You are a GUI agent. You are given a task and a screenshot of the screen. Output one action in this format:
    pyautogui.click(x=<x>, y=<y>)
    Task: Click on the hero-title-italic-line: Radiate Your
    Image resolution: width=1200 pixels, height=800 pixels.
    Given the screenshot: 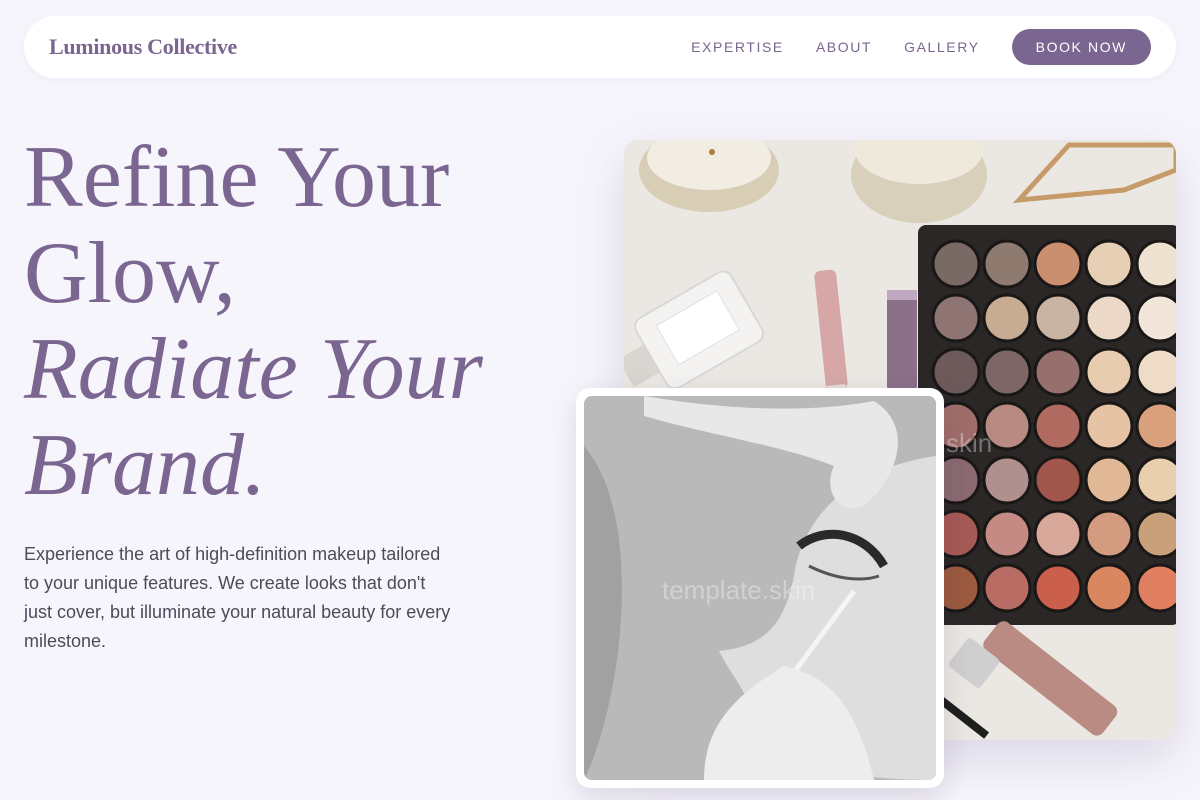 What is the action you would take?
    pyautogui.click(x=253, y=369)
    